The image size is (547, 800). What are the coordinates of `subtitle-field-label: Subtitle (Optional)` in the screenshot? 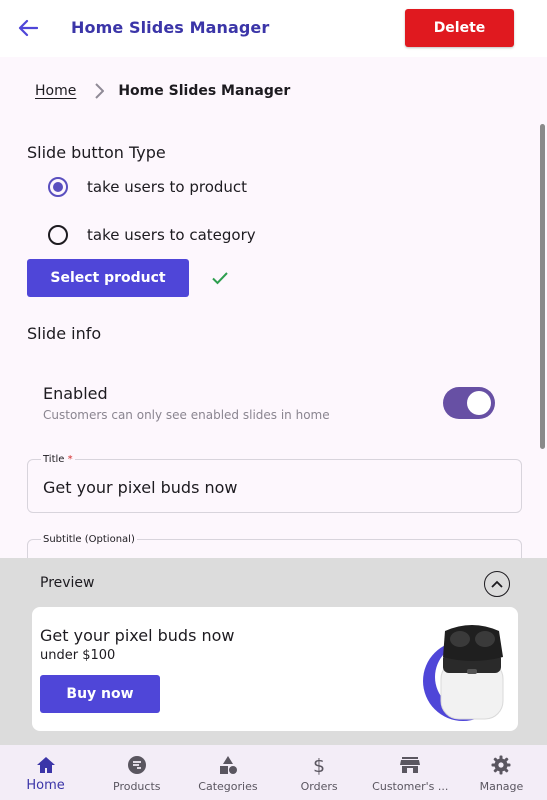 It's located at (89, 539).